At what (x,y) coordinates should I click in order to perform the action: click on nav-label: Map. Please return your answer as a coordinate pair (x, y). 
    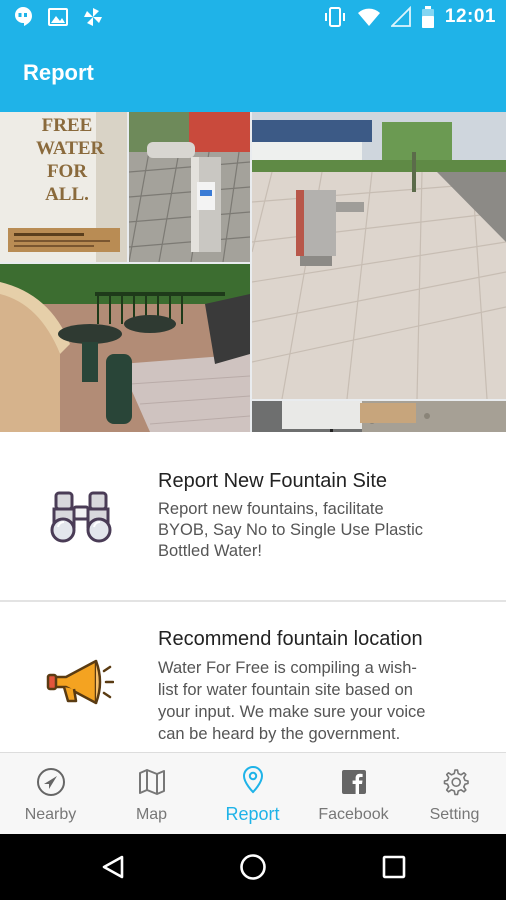
    Looking at the image, I should click on (151, 814).